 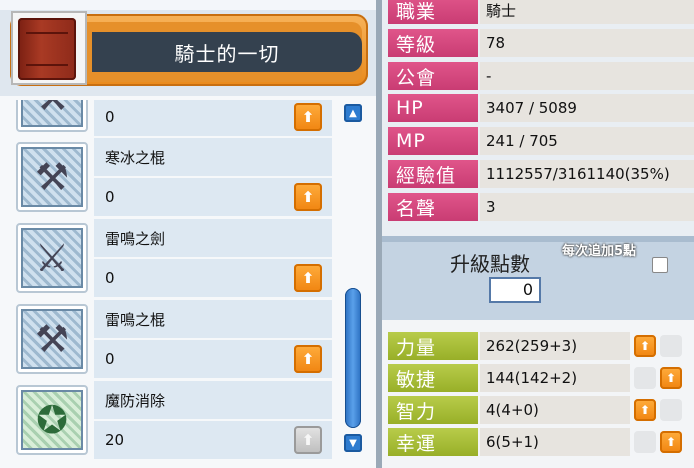 I want to click on skill-row: ⚒ 寒冰之棍 0 ⬆, so click(x=172, y=177).